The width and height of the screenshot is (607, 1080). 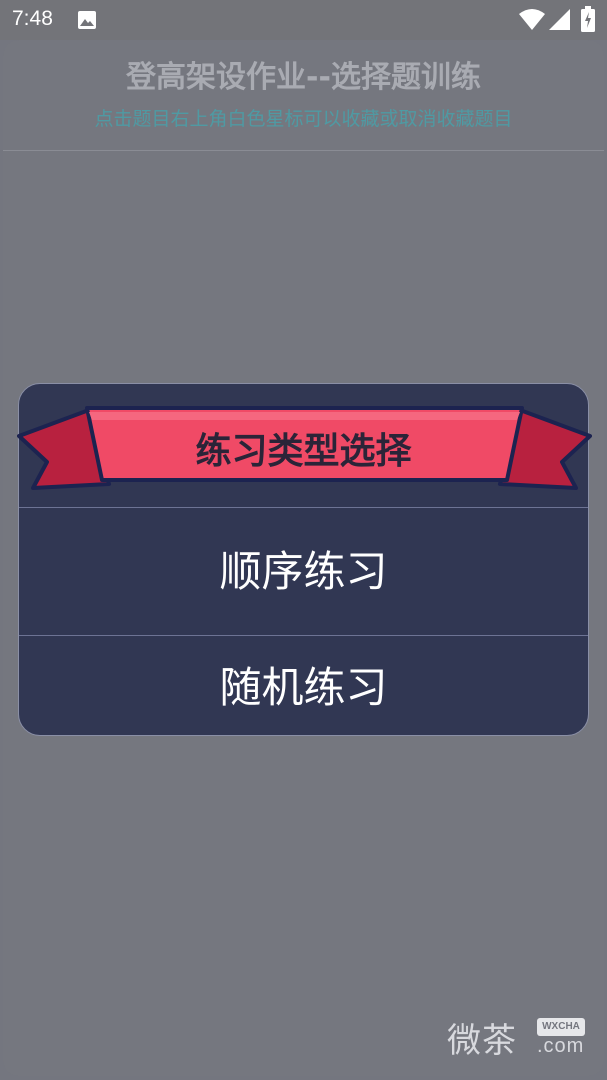 What do you see at coordinates (87, 22) in the screenshot?
I see `image-icon` at bounding box center [87, 22].